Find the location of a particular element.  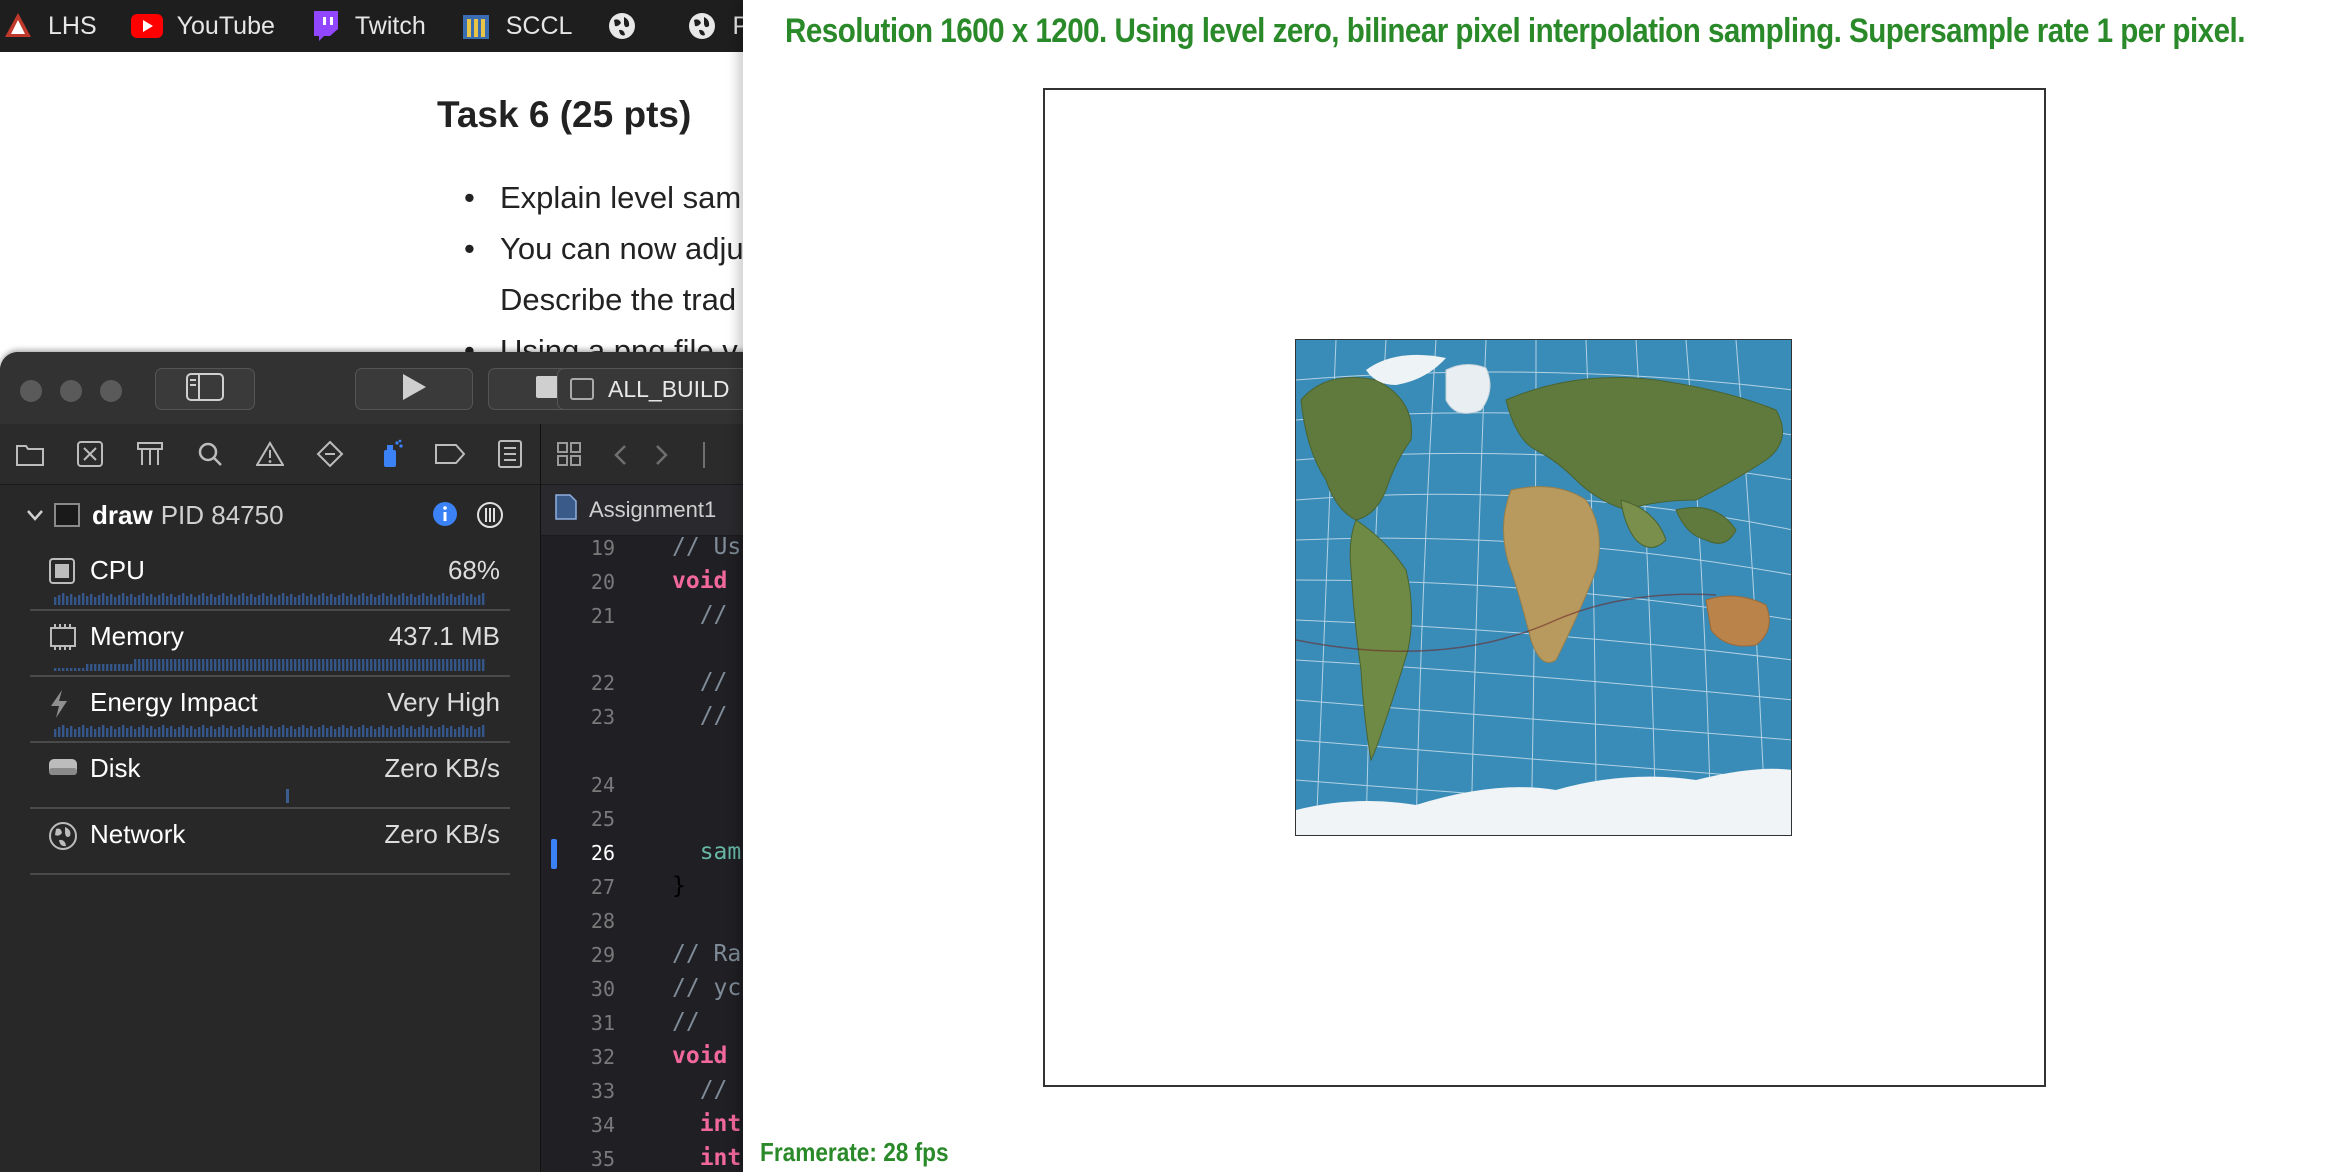

debug-spray-icon is located at coordinates (390, 454).